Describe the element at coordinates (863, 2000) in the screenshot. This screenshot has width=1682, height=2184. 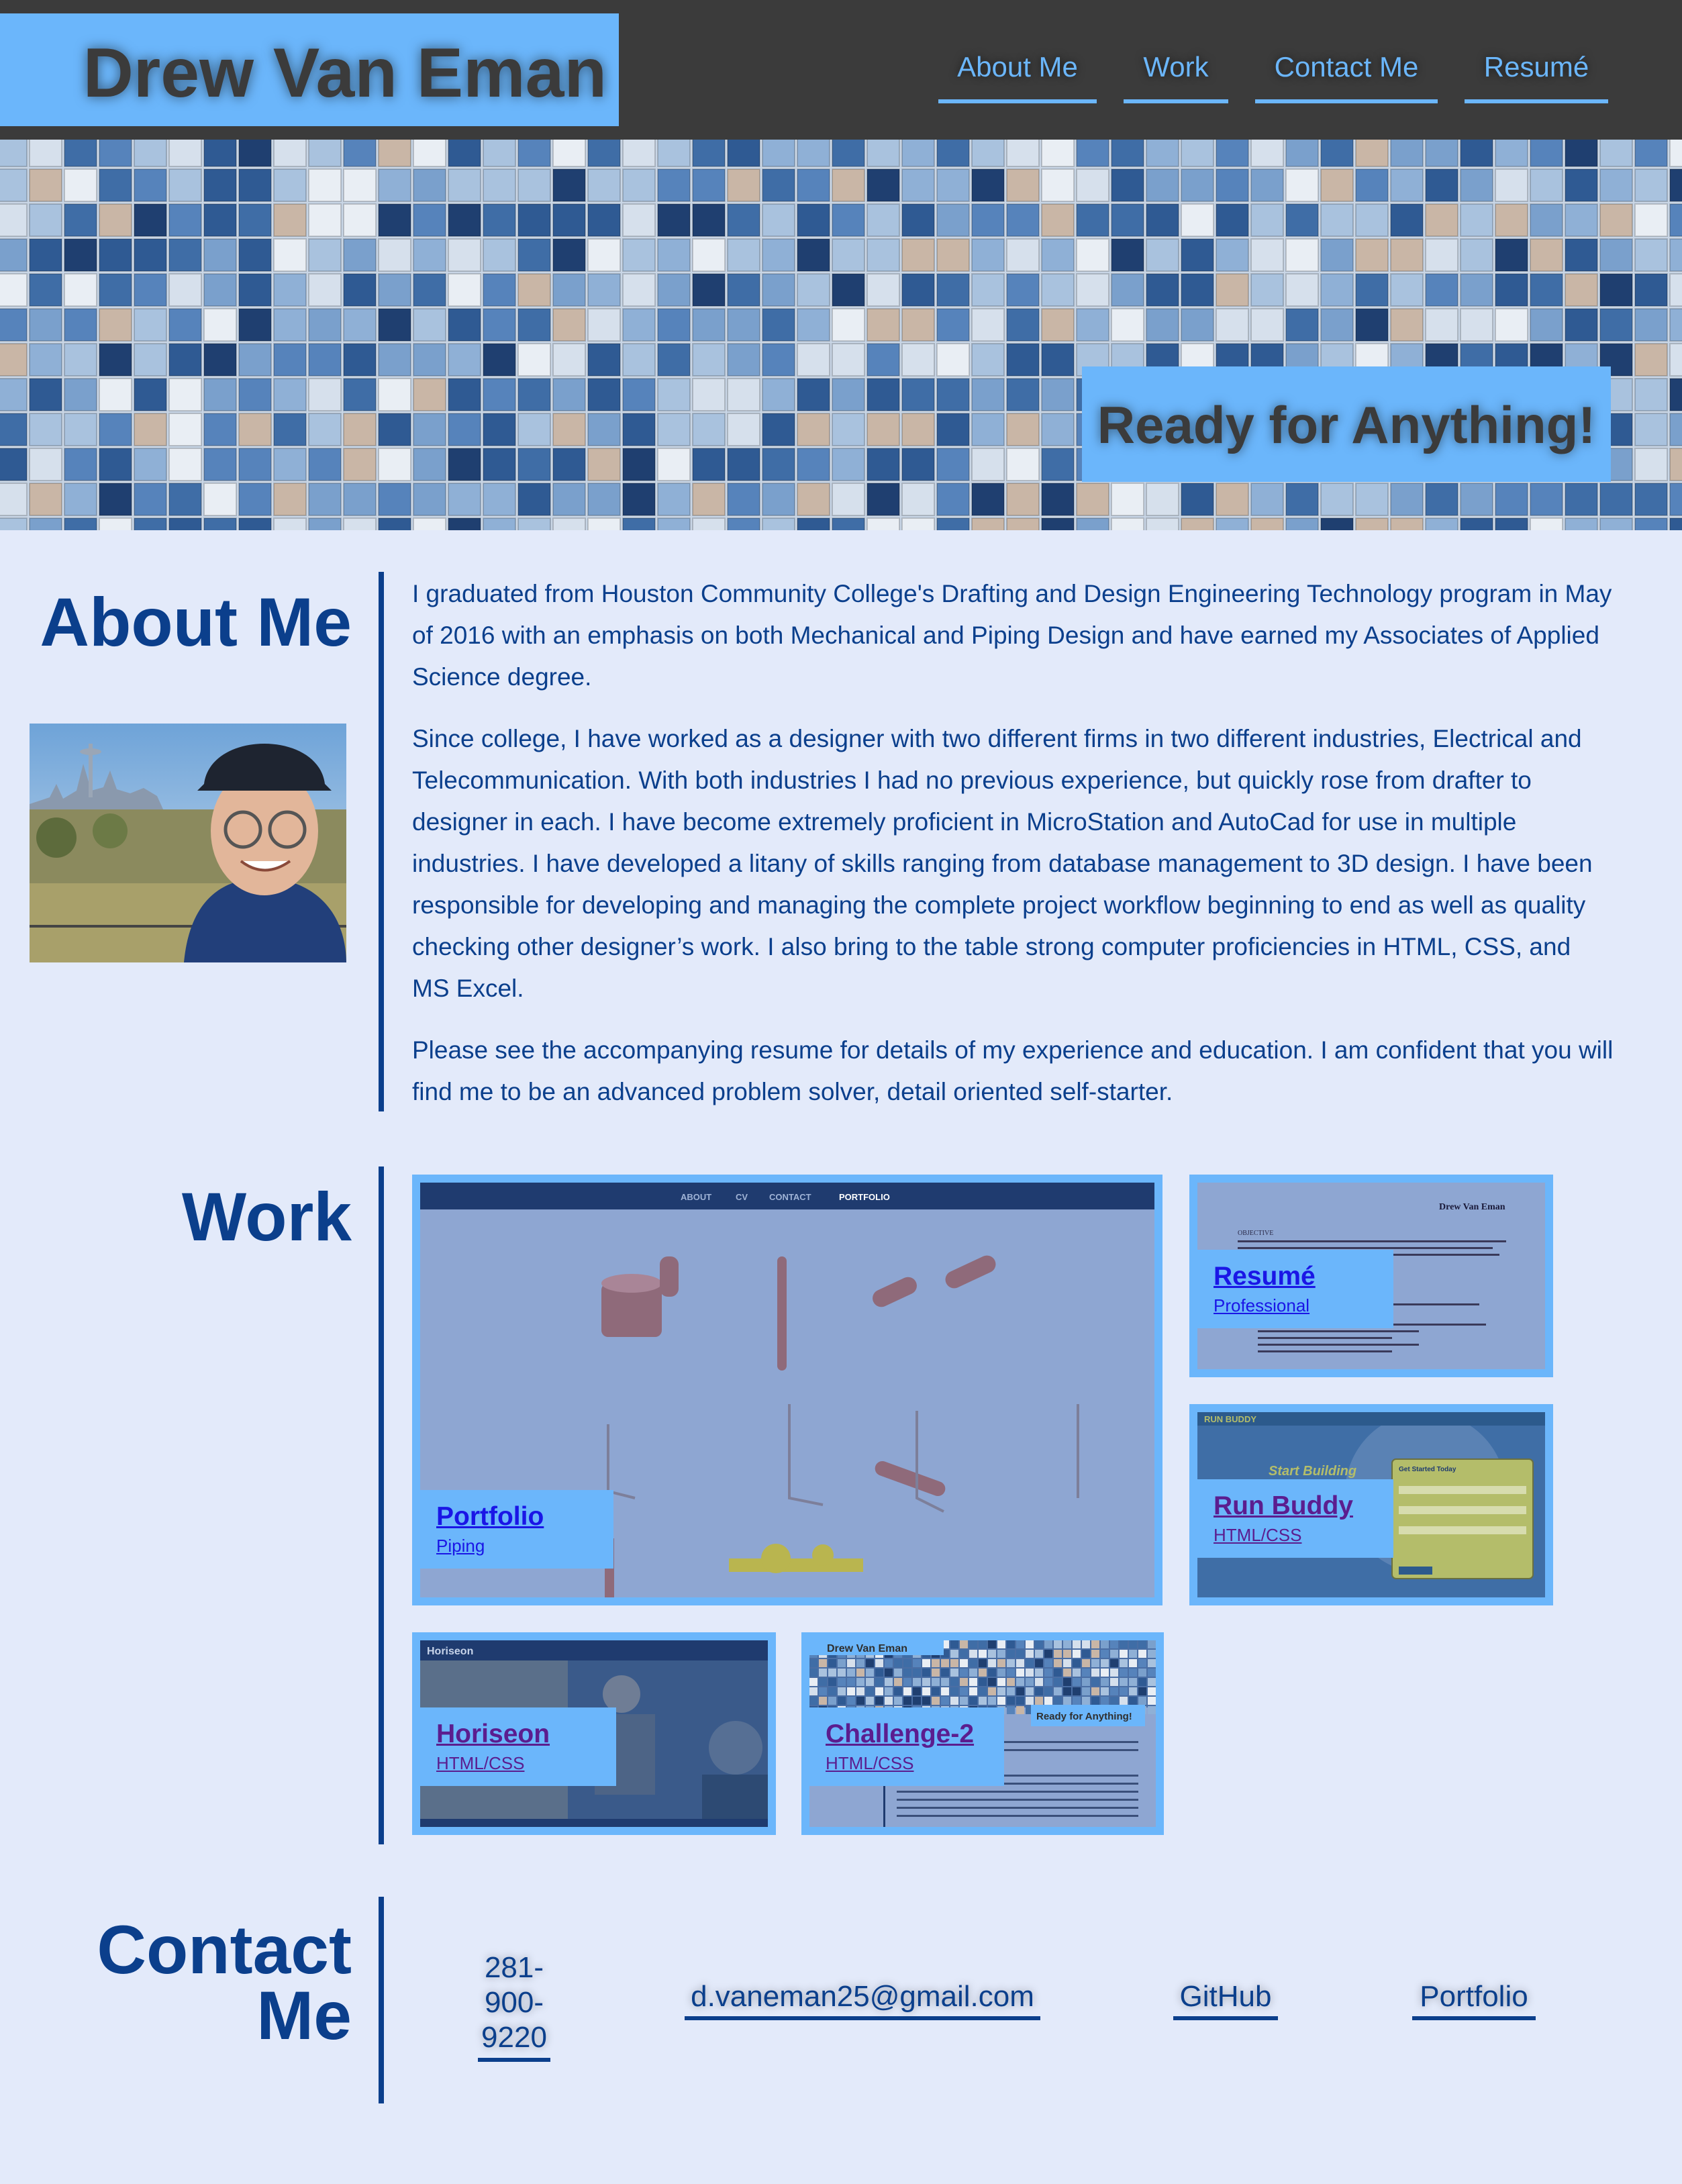
I see `contact-email-link: d.vaneman25@gmail.com` at that location.